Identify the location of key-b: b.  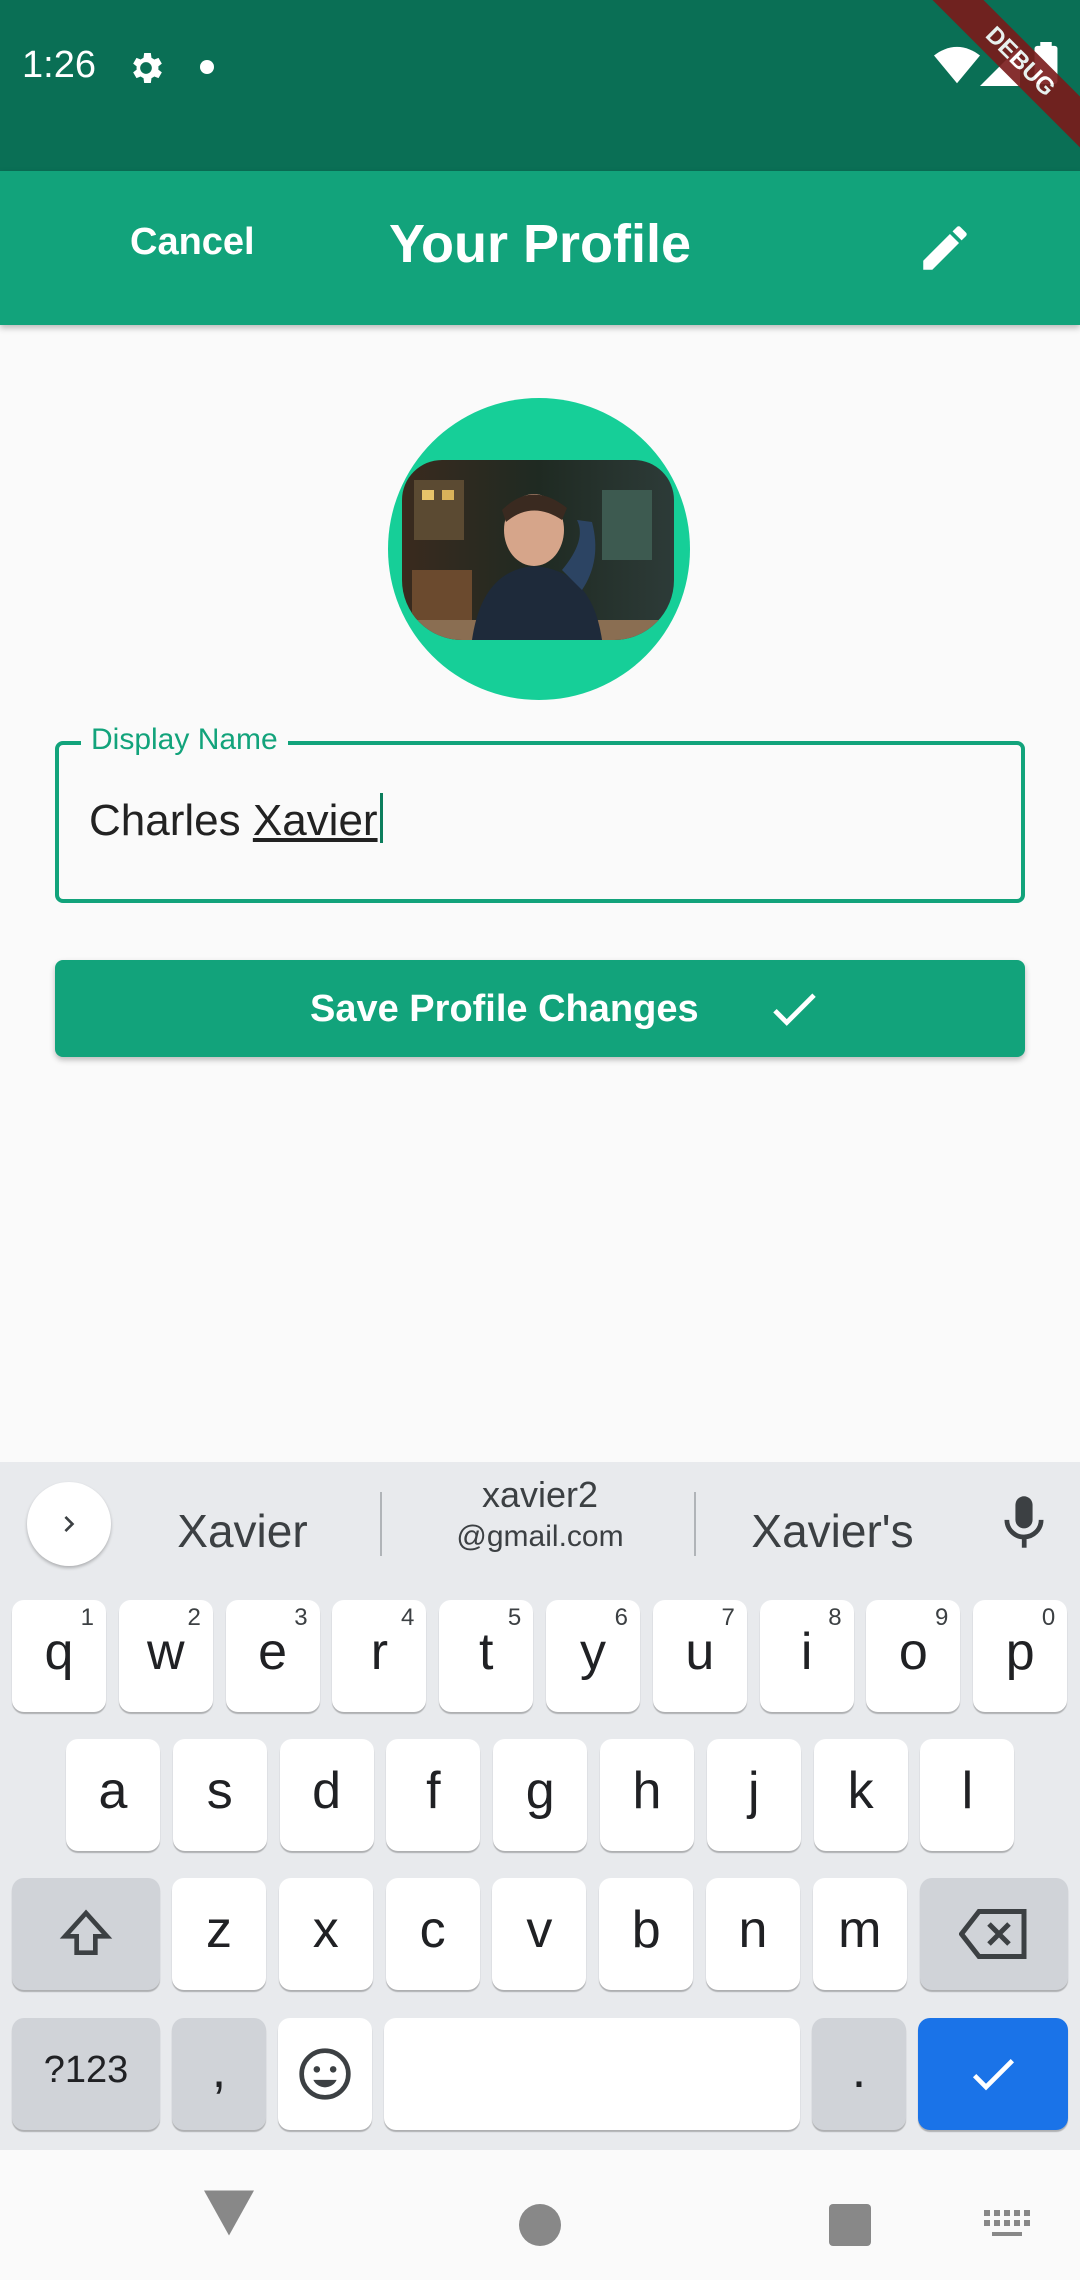
(646, 1934).